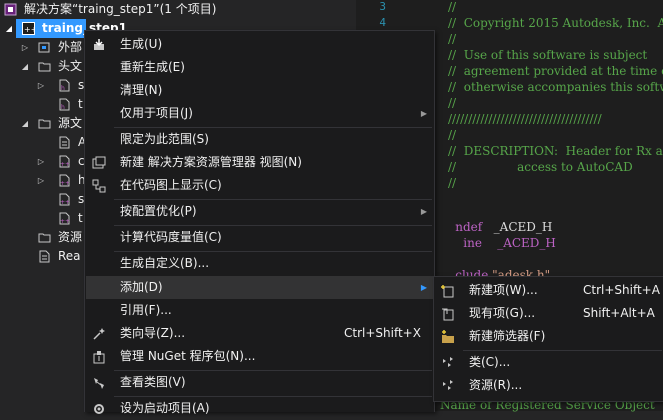 This screenshot has height=420, width=663. Describe the element at coordinates (549, 313) in the screenshot. I see `submenu-item-existing-item: 现有项(G)... Shift+Alt+A` at that location.